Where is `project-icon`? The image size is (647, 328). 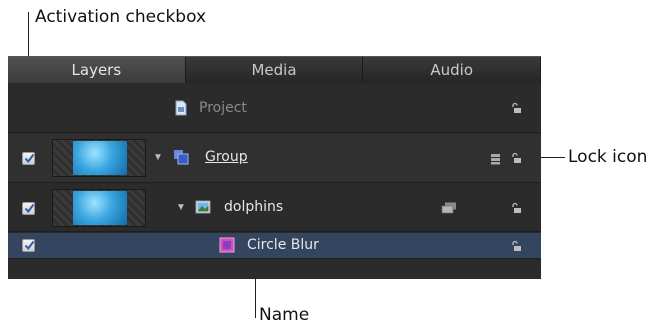
project-icon is located at coordinates (181, 108).